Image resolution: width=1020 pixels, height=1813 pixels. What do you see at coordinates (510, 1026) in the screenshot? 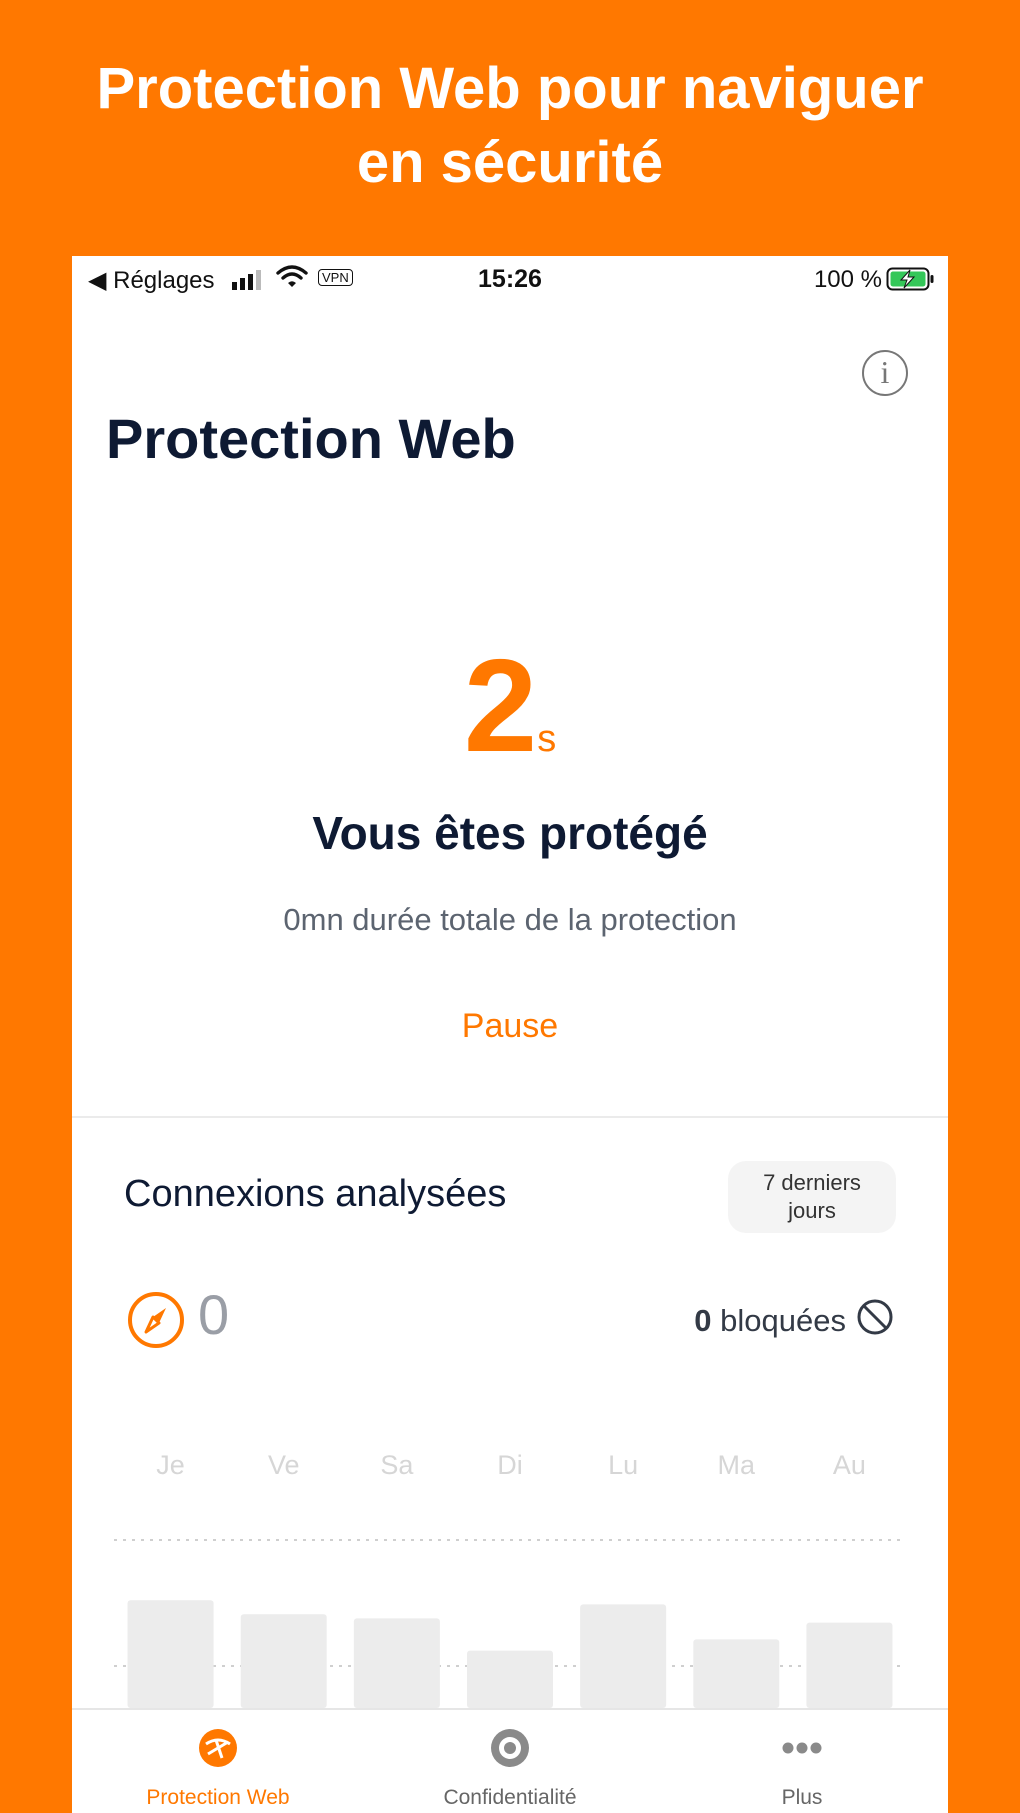
I see `pause-button: Pause` at bounding box center [510, 1026].